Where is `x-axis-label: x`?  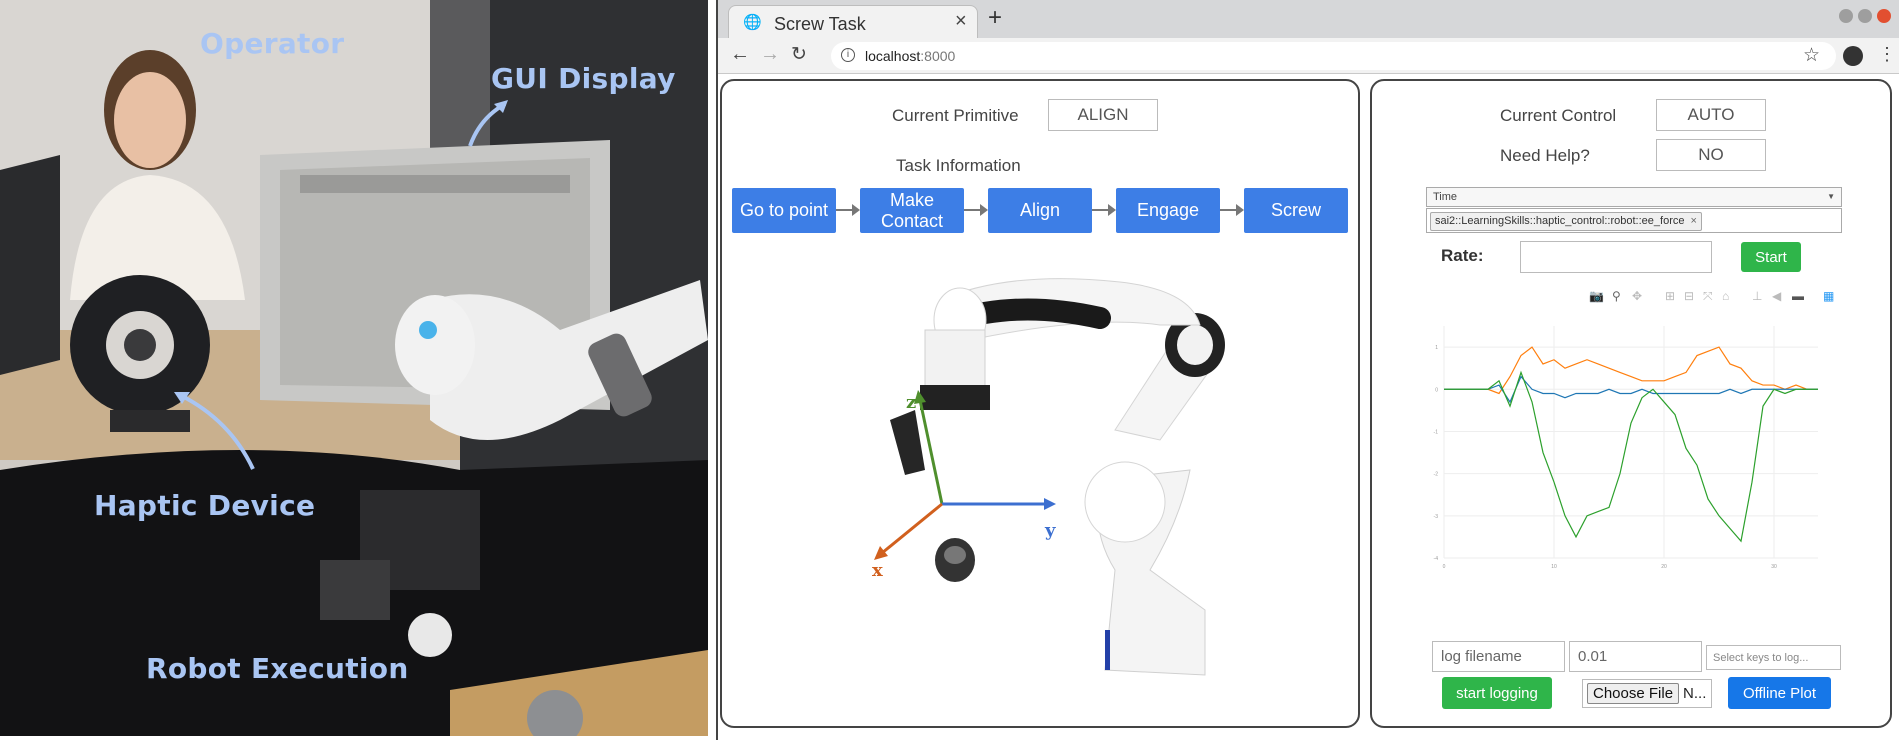 x-axis-label: x is located at coordinates (877, 570).